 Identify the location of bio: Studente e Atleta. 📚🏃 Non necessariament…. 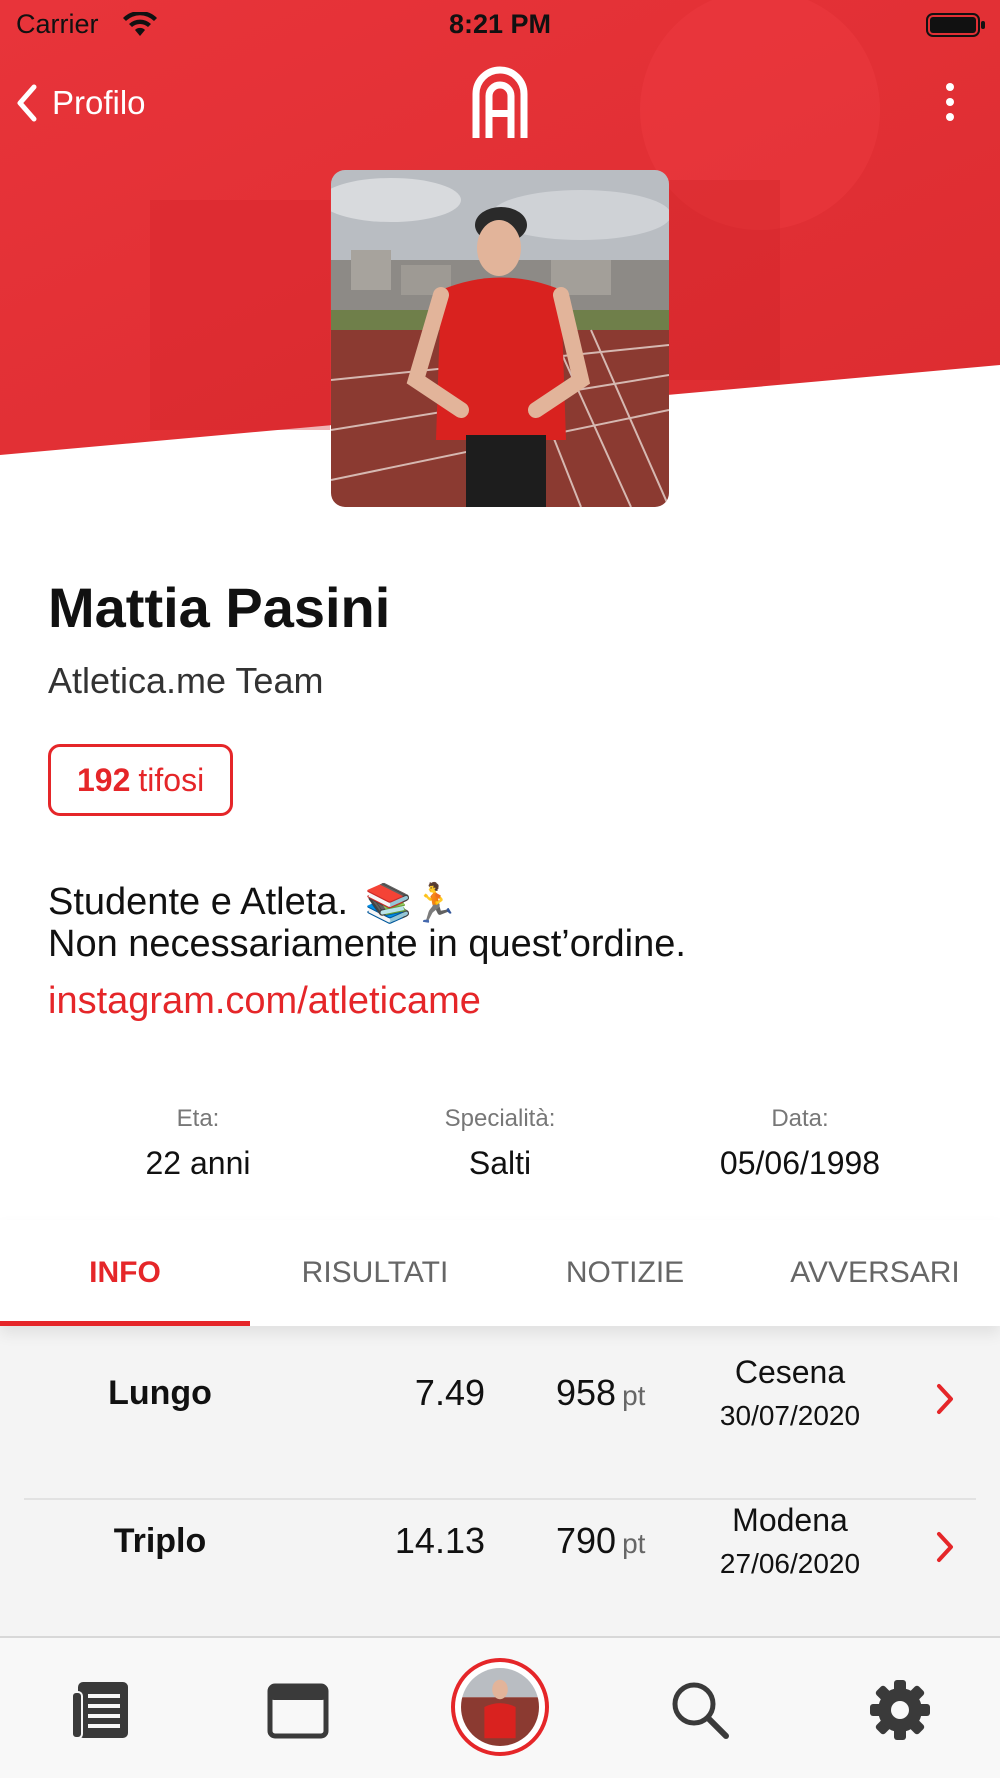
(498, 923).